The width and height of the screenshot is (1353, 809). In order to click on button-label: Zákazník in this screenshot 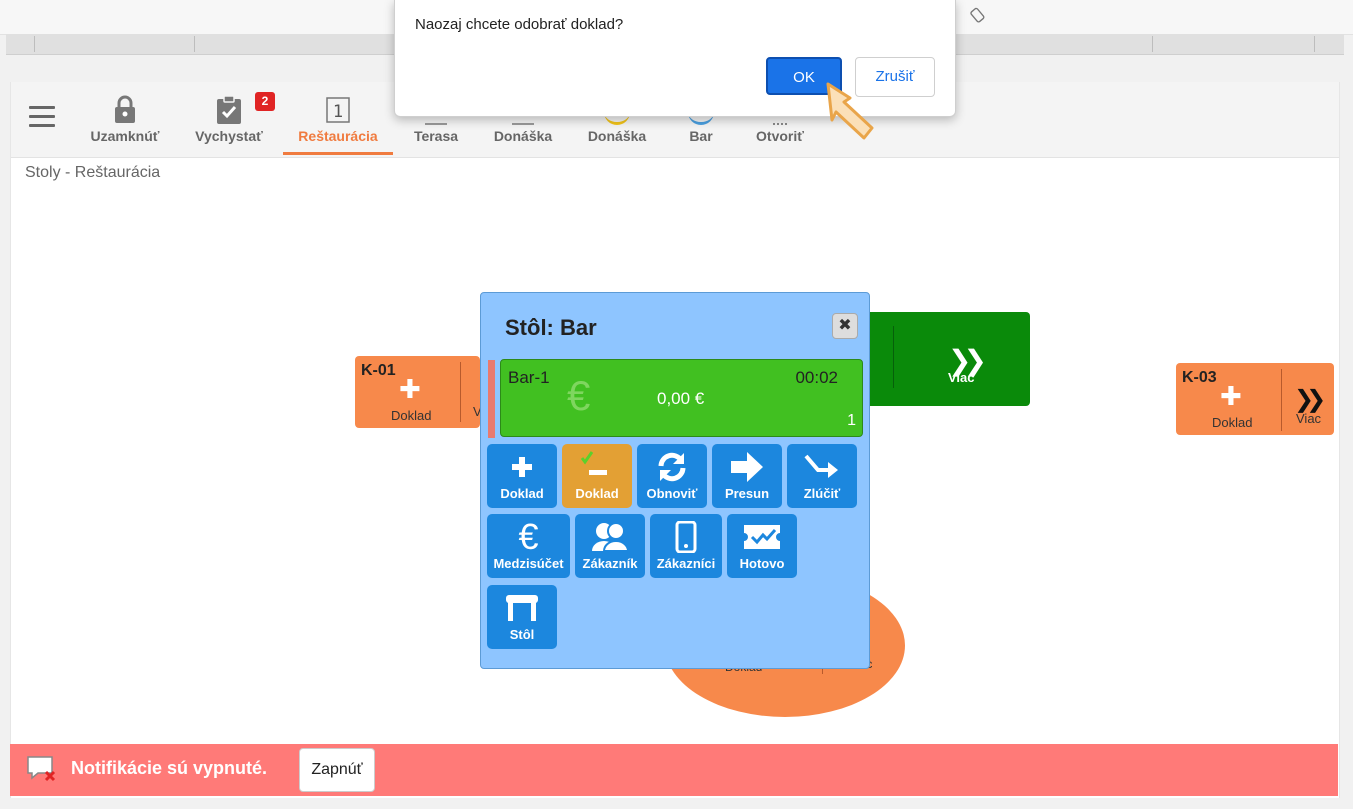, I will do `click(610, 563)`.